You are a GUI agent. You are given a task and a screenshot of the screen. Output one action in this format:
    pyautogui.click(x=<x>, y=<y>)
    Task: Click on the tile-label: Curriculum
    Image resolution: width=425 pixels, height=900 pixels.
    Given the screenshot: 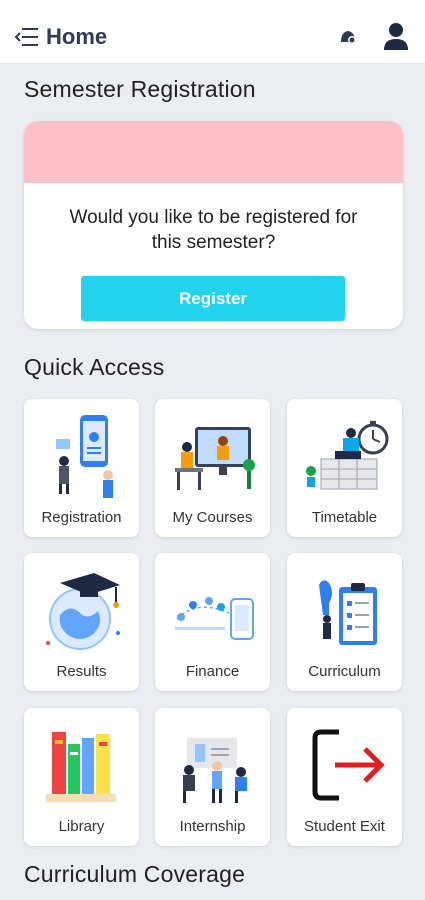 What is the action you would take?
    pyautogui.click(x=344, y=671)
    